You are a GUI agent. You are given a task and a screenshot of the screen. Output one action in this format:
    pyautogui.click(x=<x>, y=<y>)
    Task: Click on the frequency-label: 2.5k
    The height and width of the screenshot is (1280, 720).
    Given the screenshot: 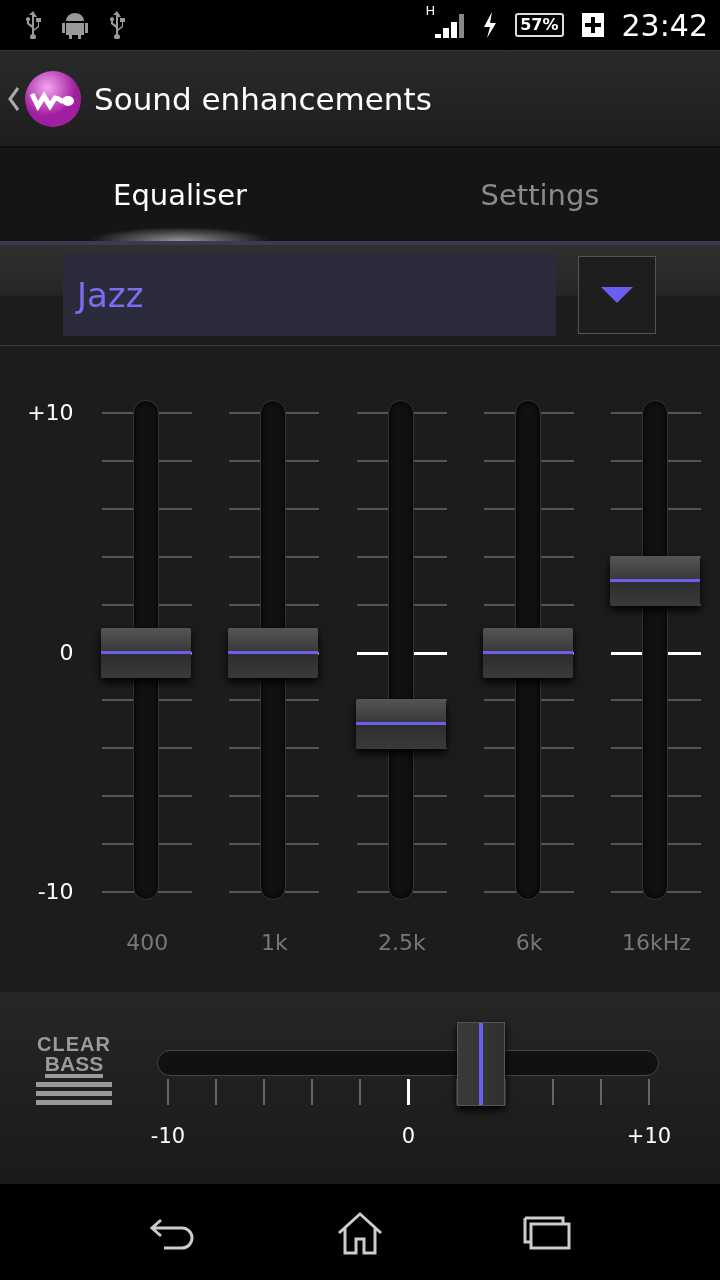 What is the action you would take?
    pyautogui.click(x=401, y=942)
    